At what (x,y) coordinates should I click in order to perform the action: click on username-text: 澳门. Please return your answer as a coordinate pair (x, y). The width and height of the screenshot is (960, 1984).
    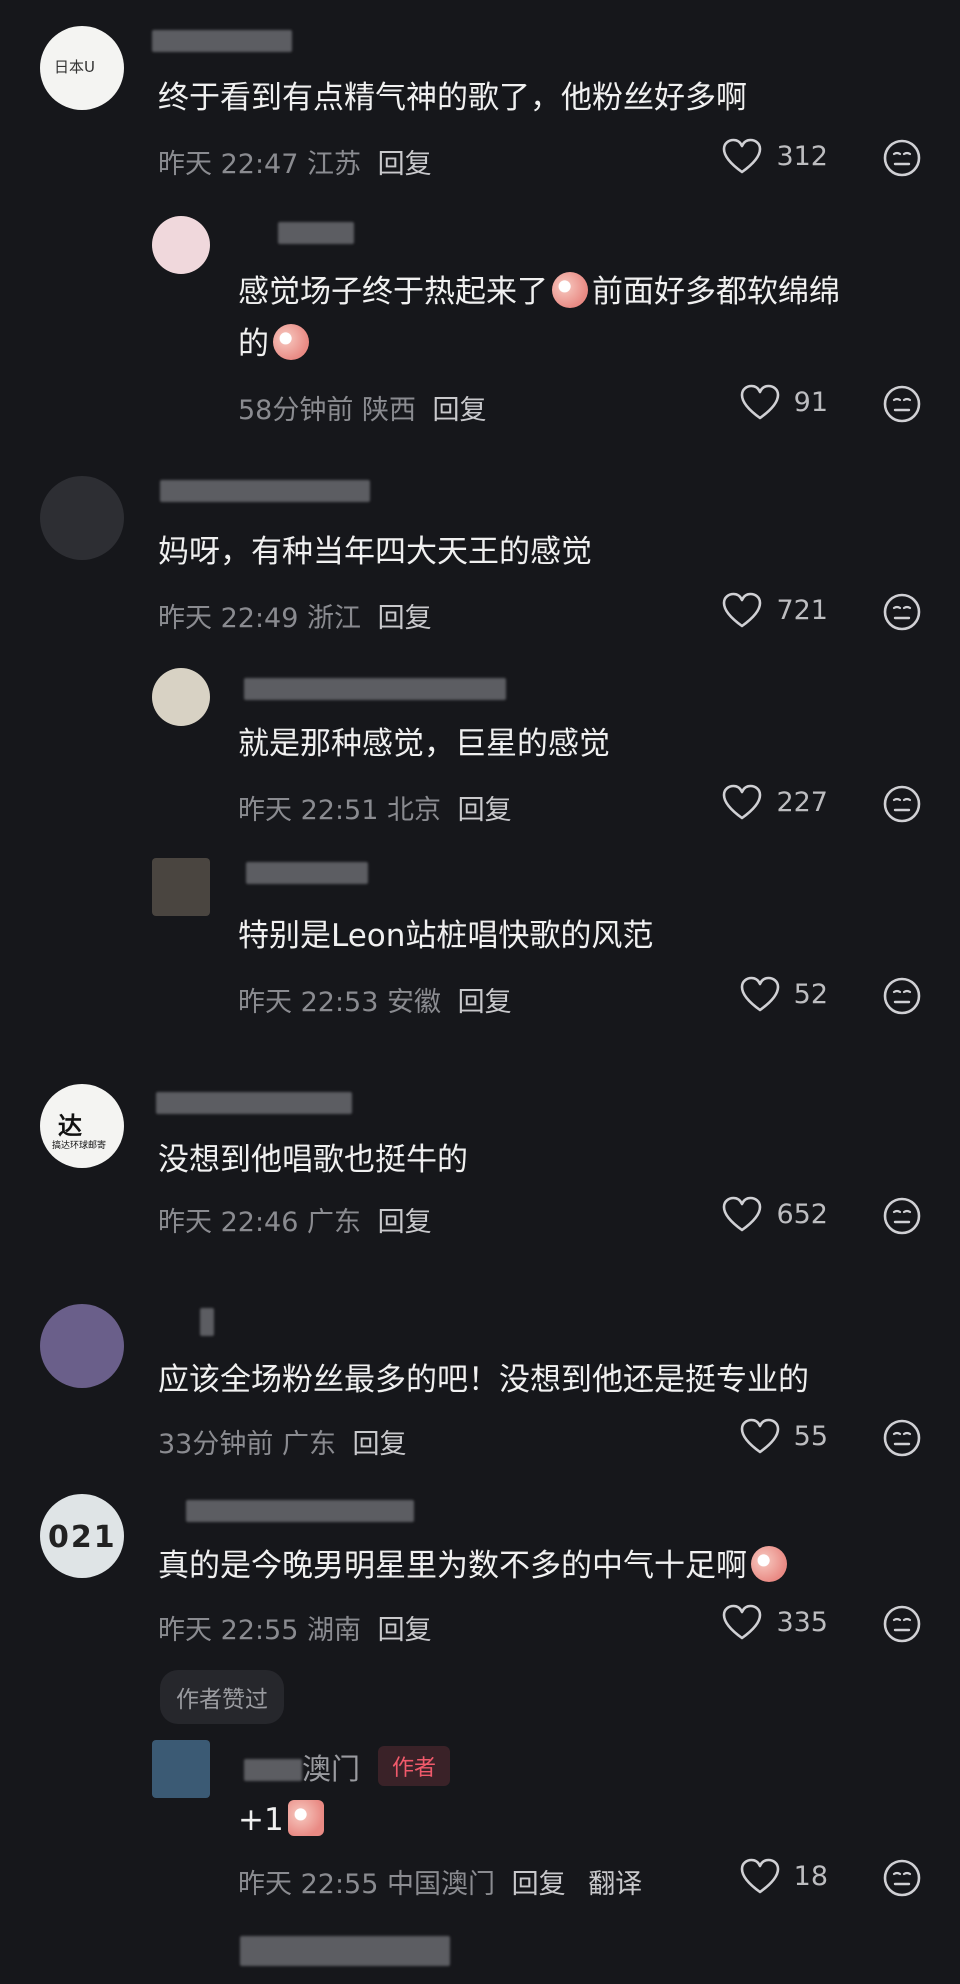
    Looking at the image, I should click on (331, 1769).